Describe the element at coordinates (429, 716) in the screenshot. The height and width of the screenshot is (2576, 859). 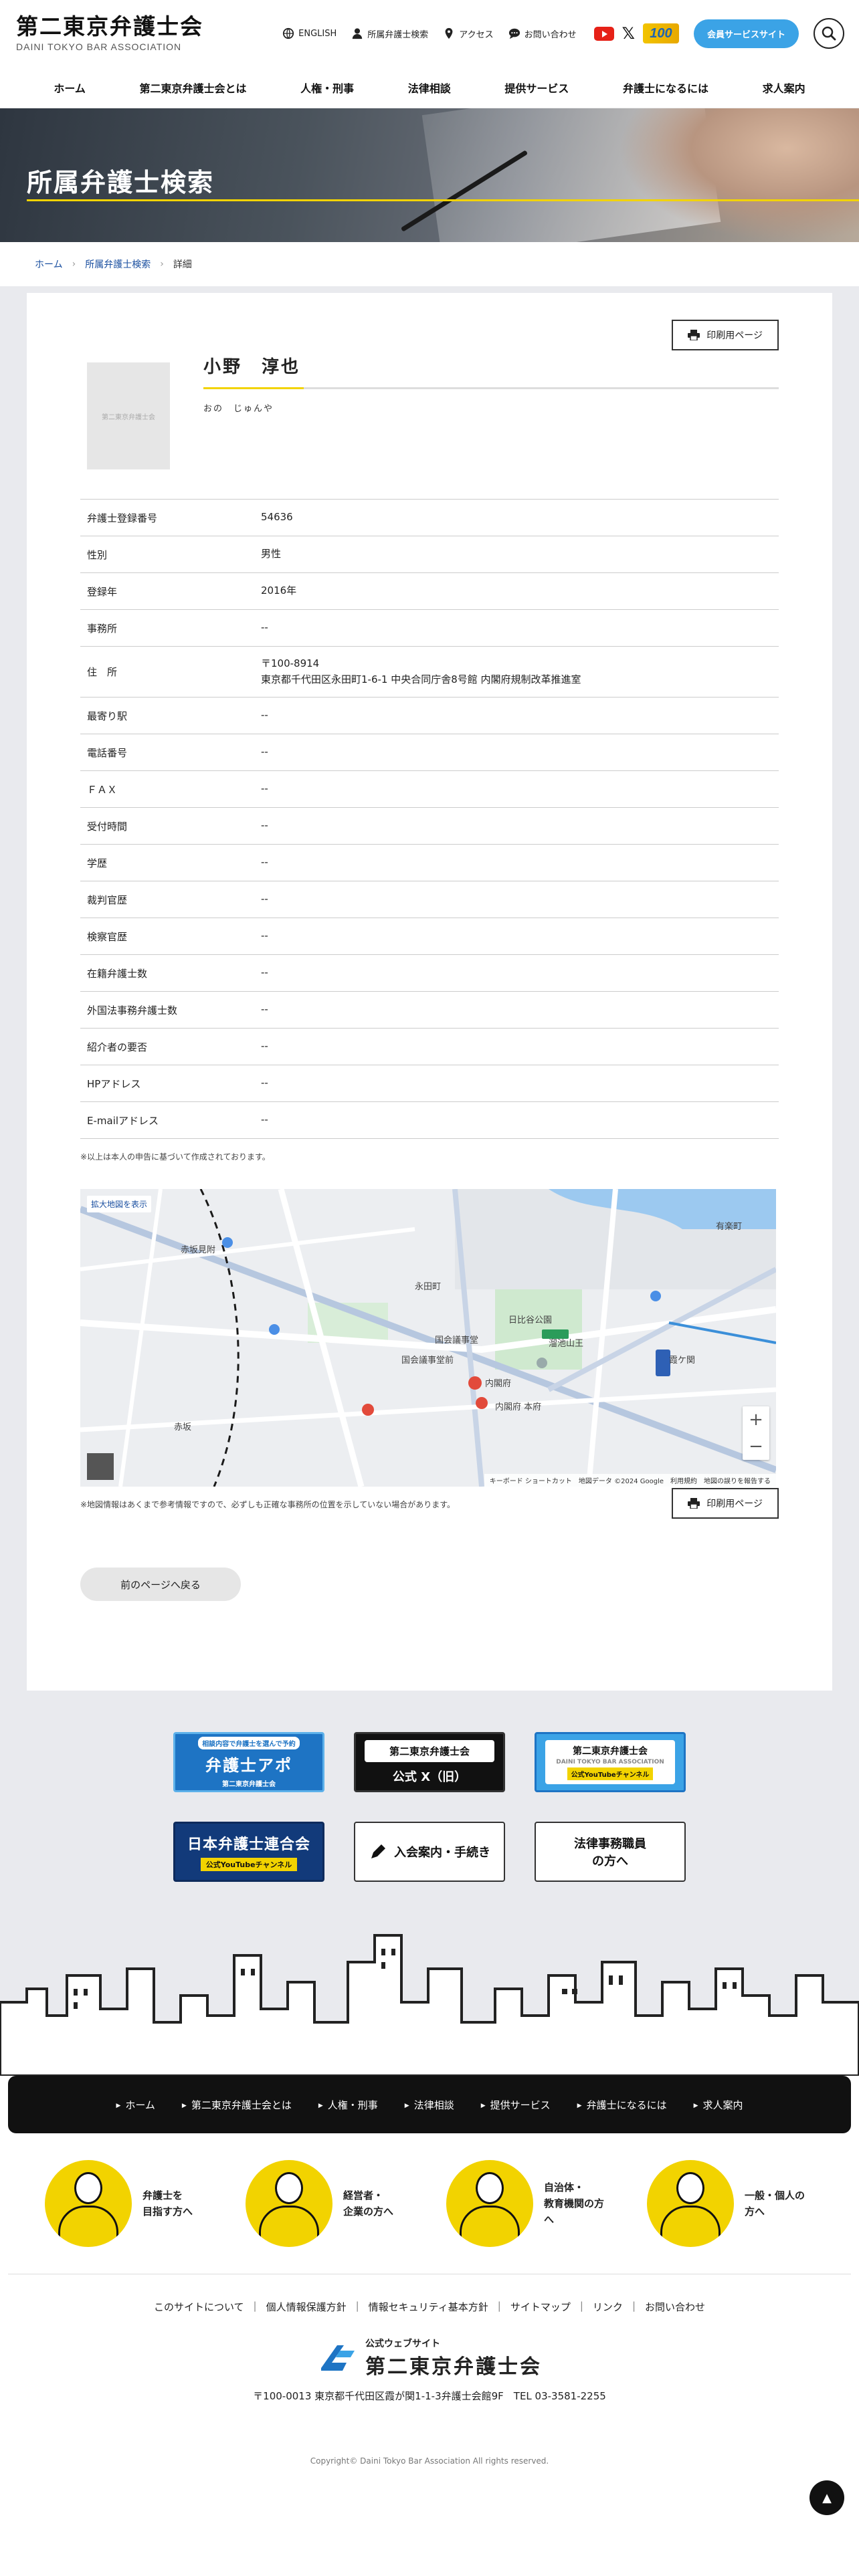
I see `table-row: 最寄り駅 --` at that location.